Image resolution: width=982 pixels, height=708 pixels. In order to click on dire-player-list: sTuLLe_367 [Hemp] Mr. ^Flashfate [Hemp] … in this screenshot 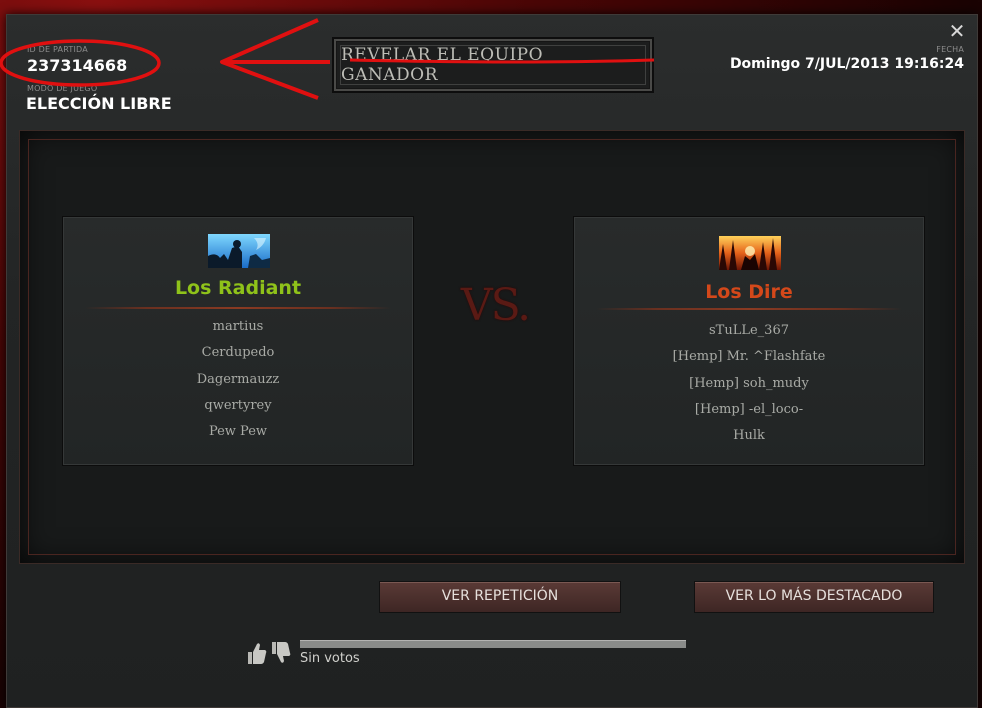, I will do `click(749, 383)`.